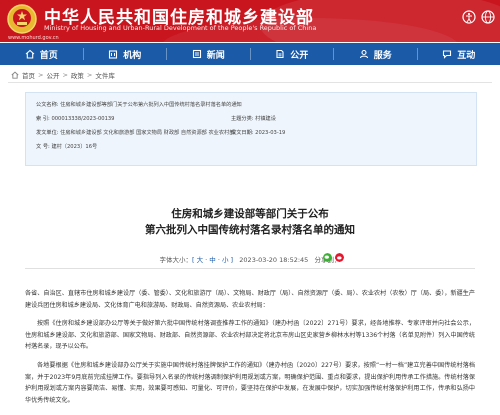 Image resolution: width=500 pixels, height=415 pixels. Describe the element at coordinates (270, 133) in the screenshot. I see `meta-value: 2023-03-19` at that location.